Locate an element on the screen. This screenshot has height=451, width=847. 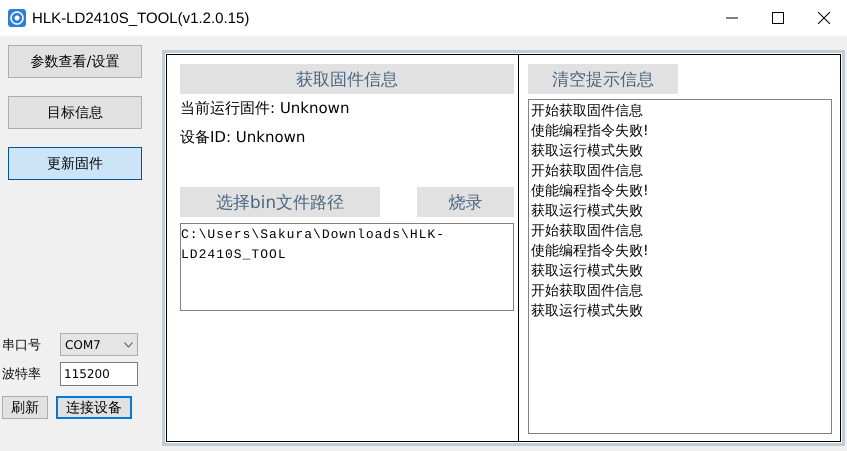
window-title: HLK-LD2410S_TOOL(v1.2.0.15) is located at coordinates (141, 18).